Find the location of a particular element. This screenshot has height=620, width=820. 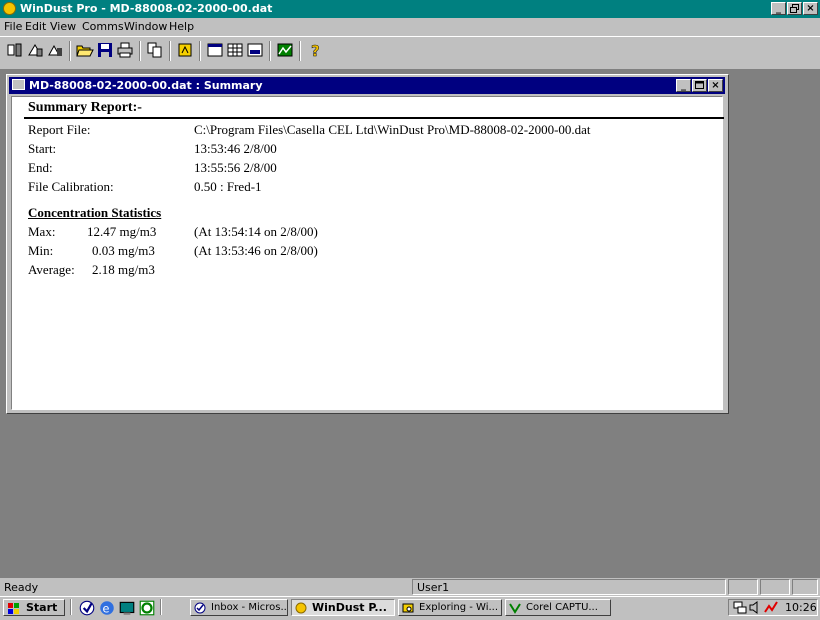

summary-view-icon is located at coordinates (215, 50).